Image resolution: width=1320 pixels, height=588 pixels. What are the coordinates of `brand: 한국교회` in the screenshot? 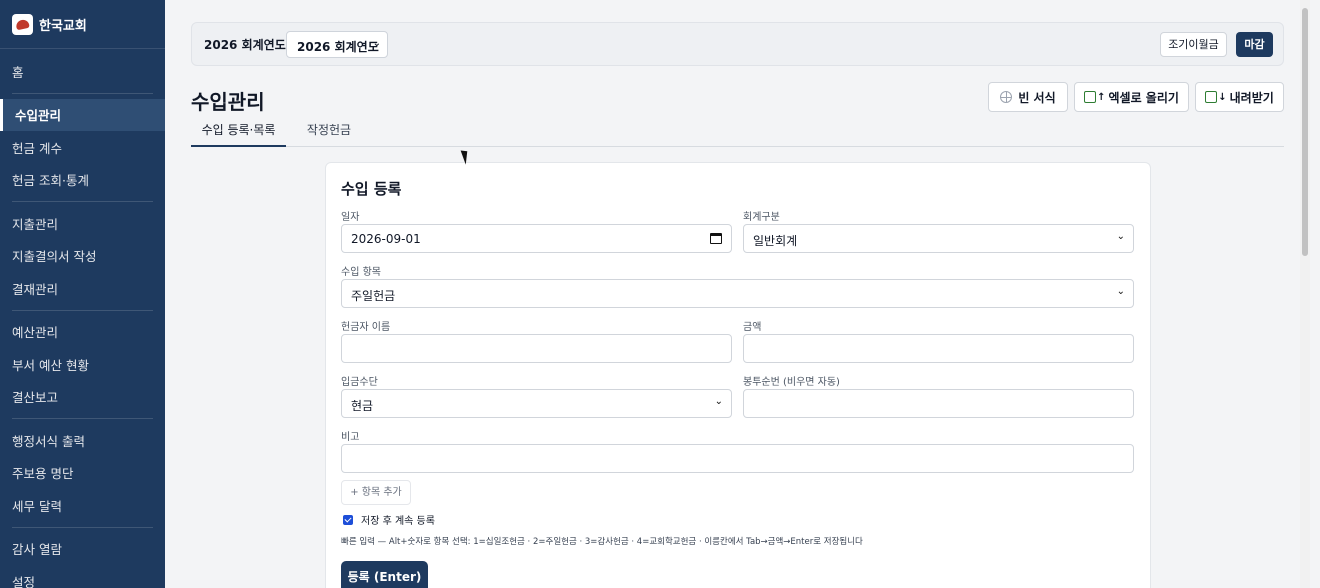 It's located at (82, 24).